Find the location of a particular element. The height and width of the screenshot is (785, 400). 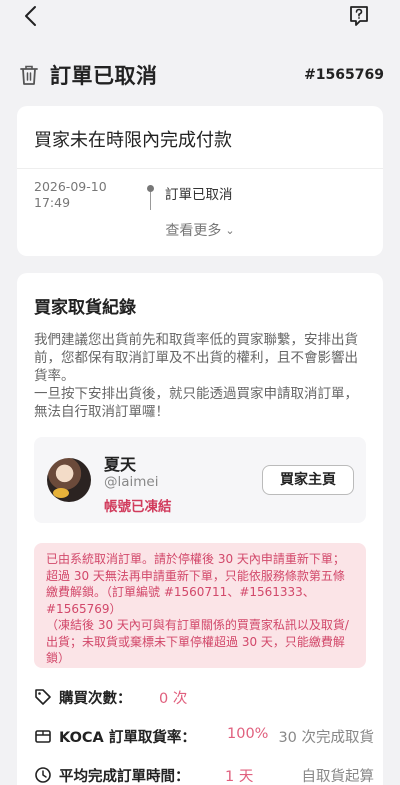

timeline-date: 2026-09-10 is located at coordinates (70, 186).